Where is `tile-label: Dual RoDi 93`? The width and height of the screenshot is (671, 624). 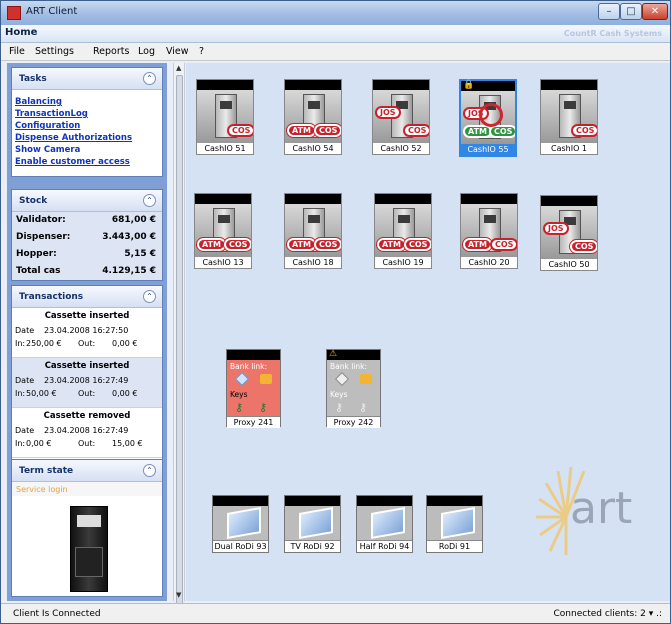 tile-label: Dual RoDi 93 is located at coordinates (240, 546).